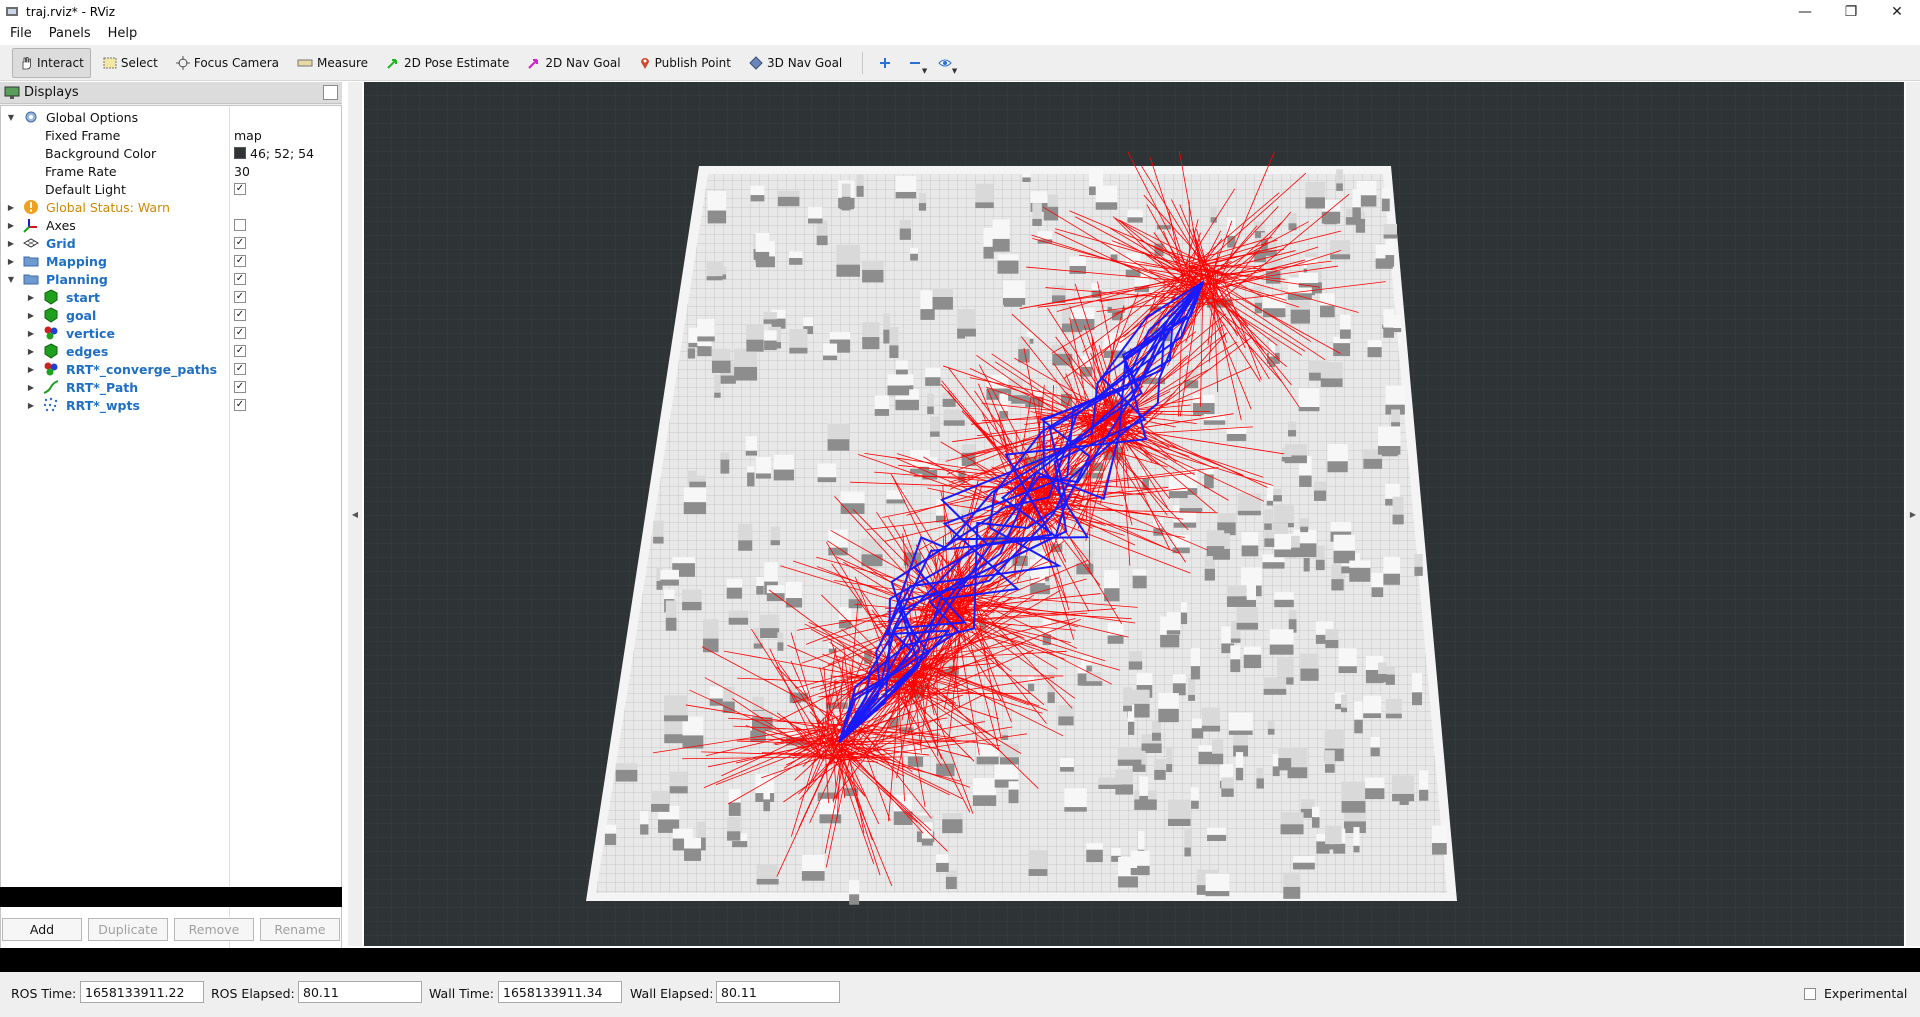 Image resolution: width=1920 pixels, height=1017 pixels. Describe the element at coordinates (240, 261) in the screenshot. I see `mapping-checkbox: ✓` at that location.